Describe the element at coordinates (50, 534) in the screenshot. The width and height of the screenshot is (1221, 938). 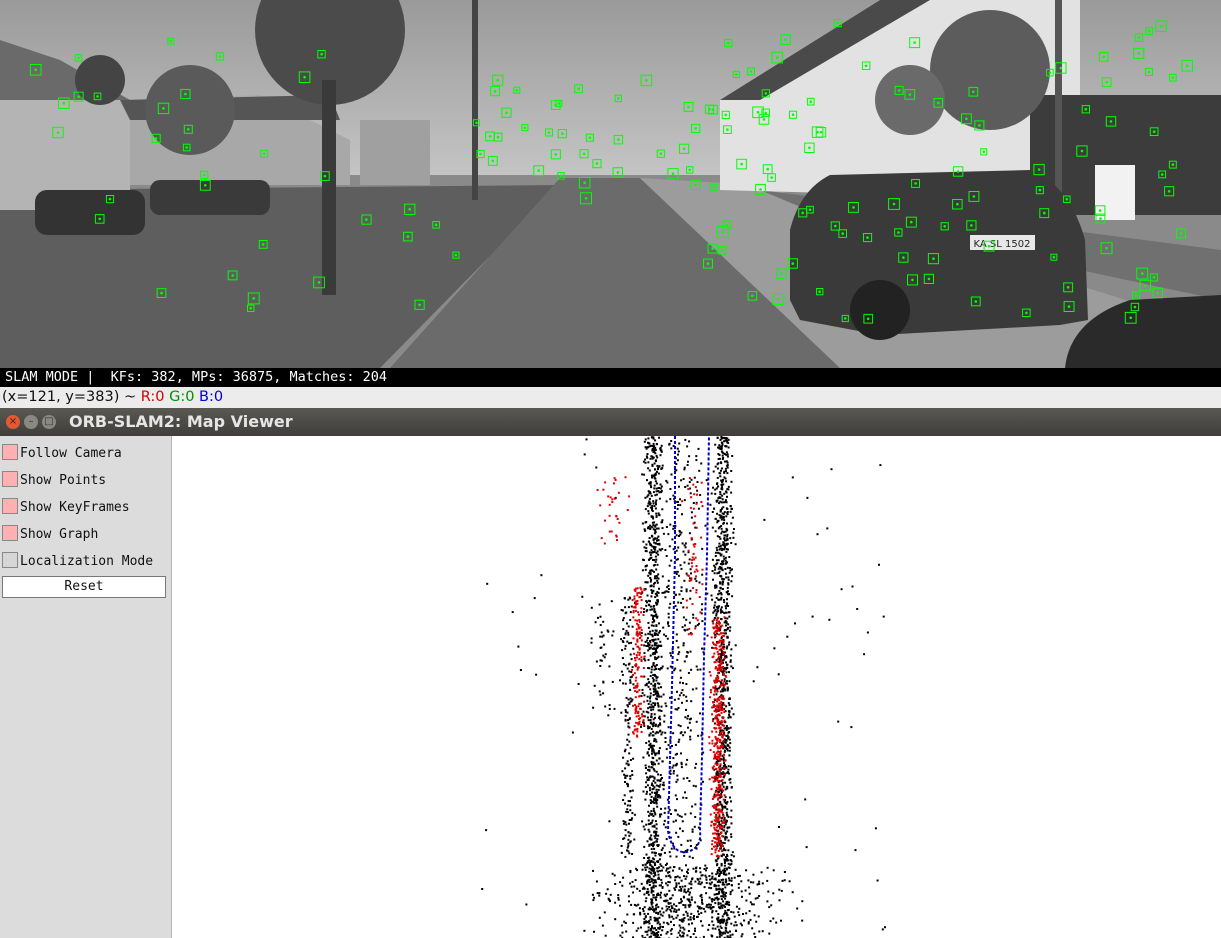
I see `show-graph-toggle: Show Graph` at that location.